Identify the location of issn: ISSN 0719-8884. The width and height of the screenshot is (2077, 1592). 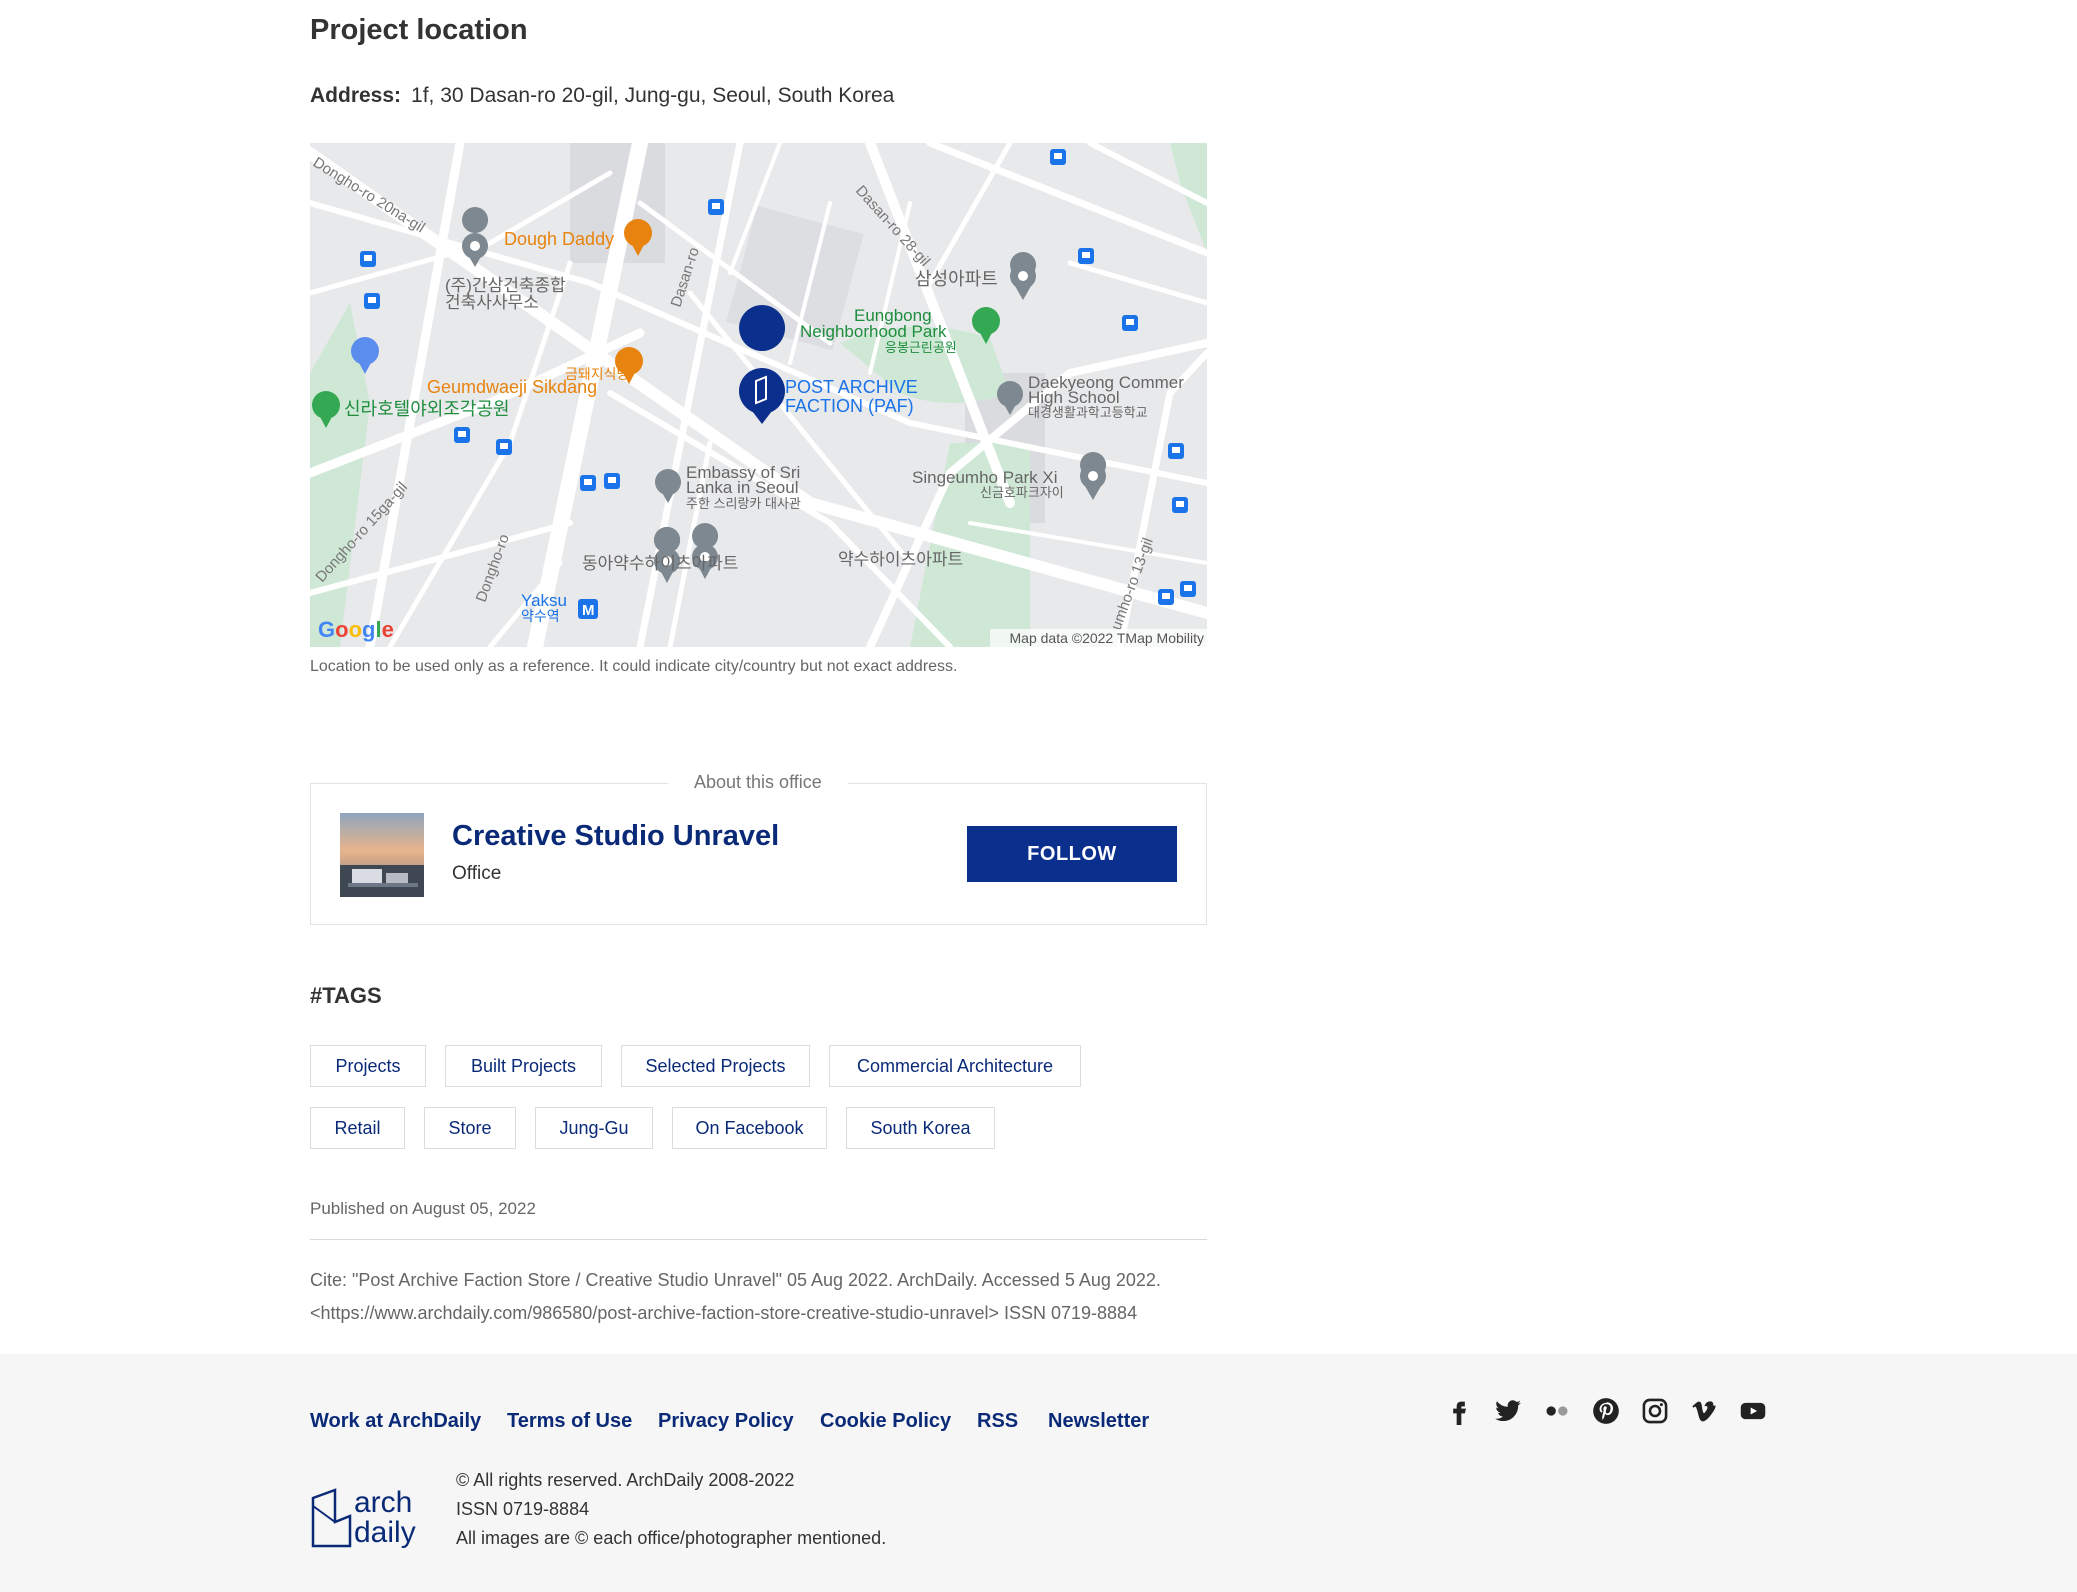
(523, 1509).